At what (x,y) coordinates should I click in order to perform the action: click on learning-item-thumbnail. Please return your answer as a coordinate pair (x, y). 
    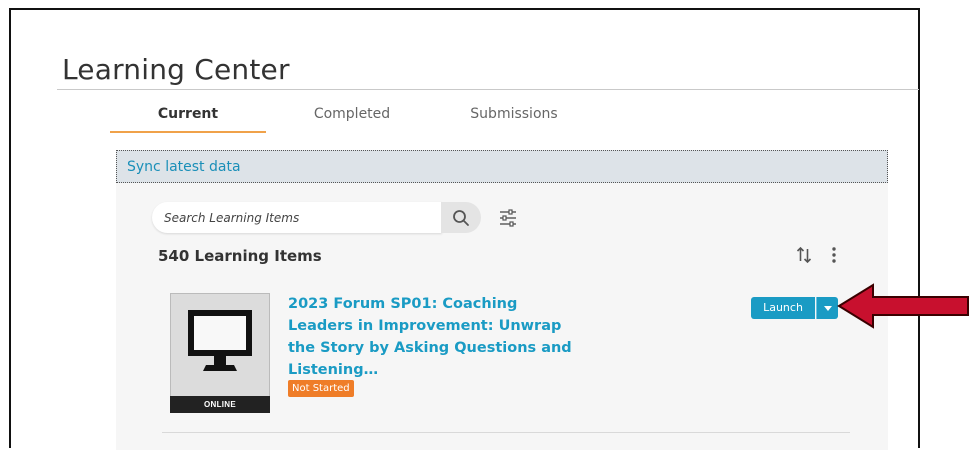
    Looking at the image, I should click on (220, 353).